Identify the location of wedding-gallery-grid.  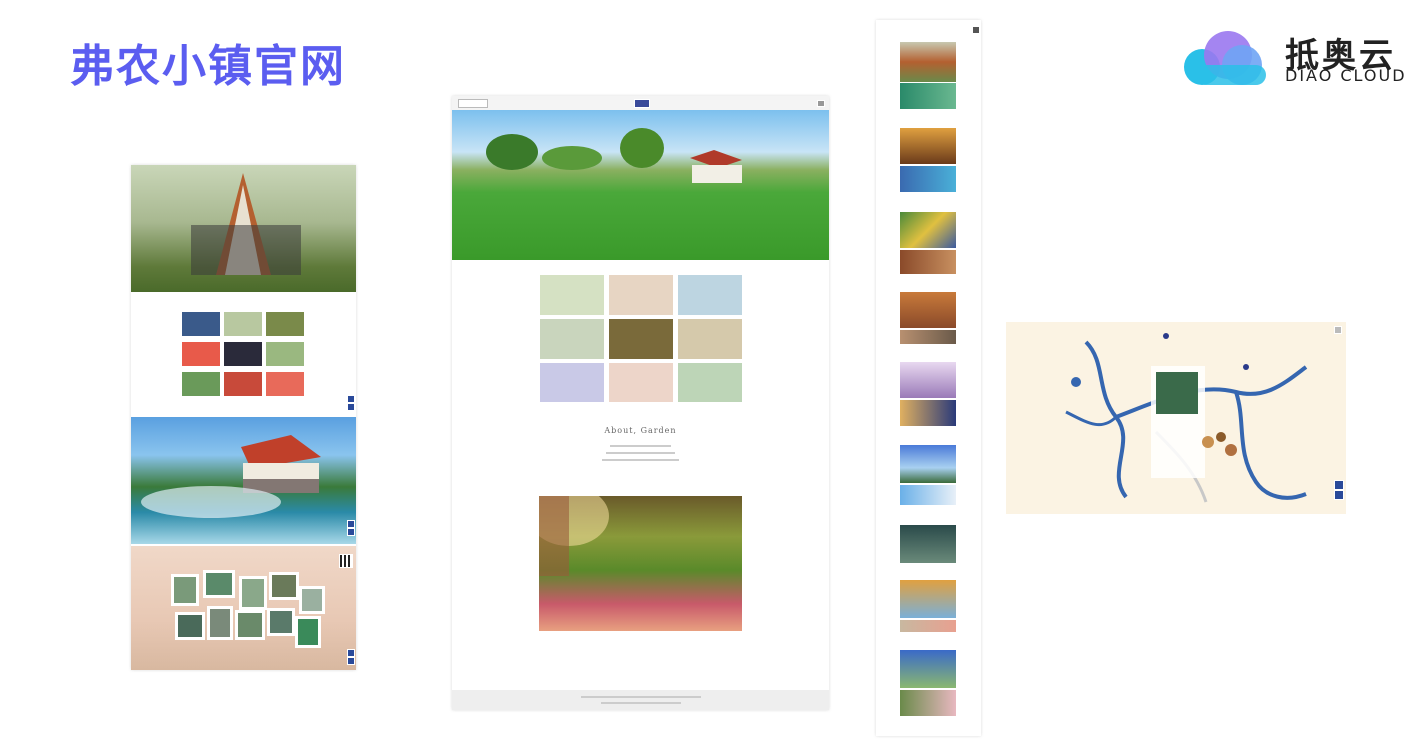
(243, 356).